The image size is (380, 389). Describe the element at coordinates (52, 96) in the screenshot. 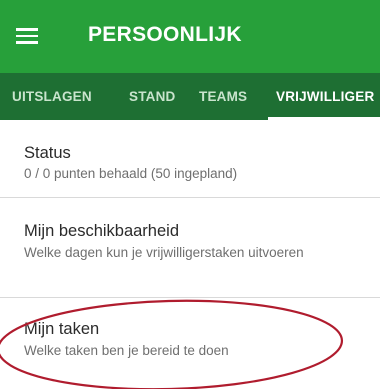

I see `tab-uitslagen: UITSLAGEN` at that location.